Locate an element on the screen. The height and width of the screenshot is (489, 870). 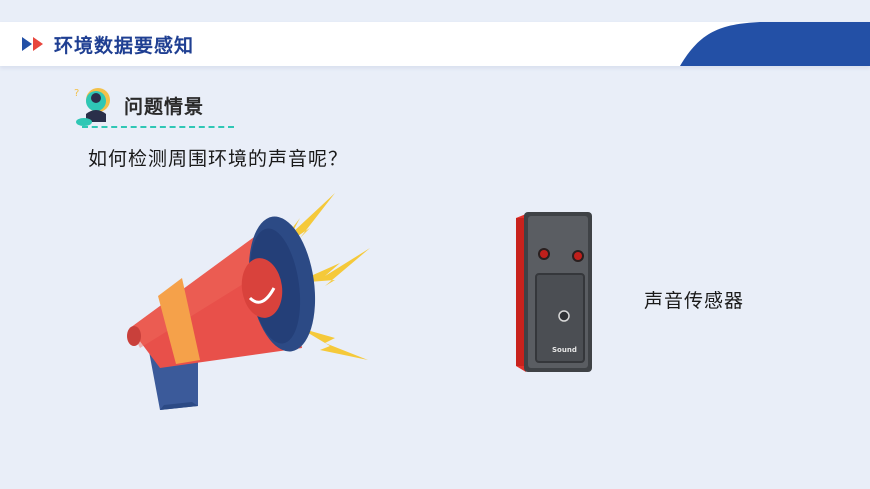
thinking-person-icon: ? is located at coordinates (92, 107).